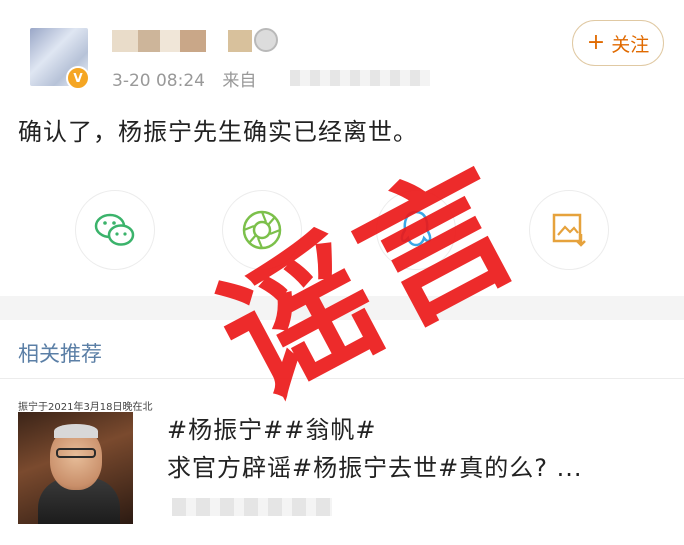  Describe the element at coordinates (182, 41) in the screenshot. I see `author-name-redacted` at that location.